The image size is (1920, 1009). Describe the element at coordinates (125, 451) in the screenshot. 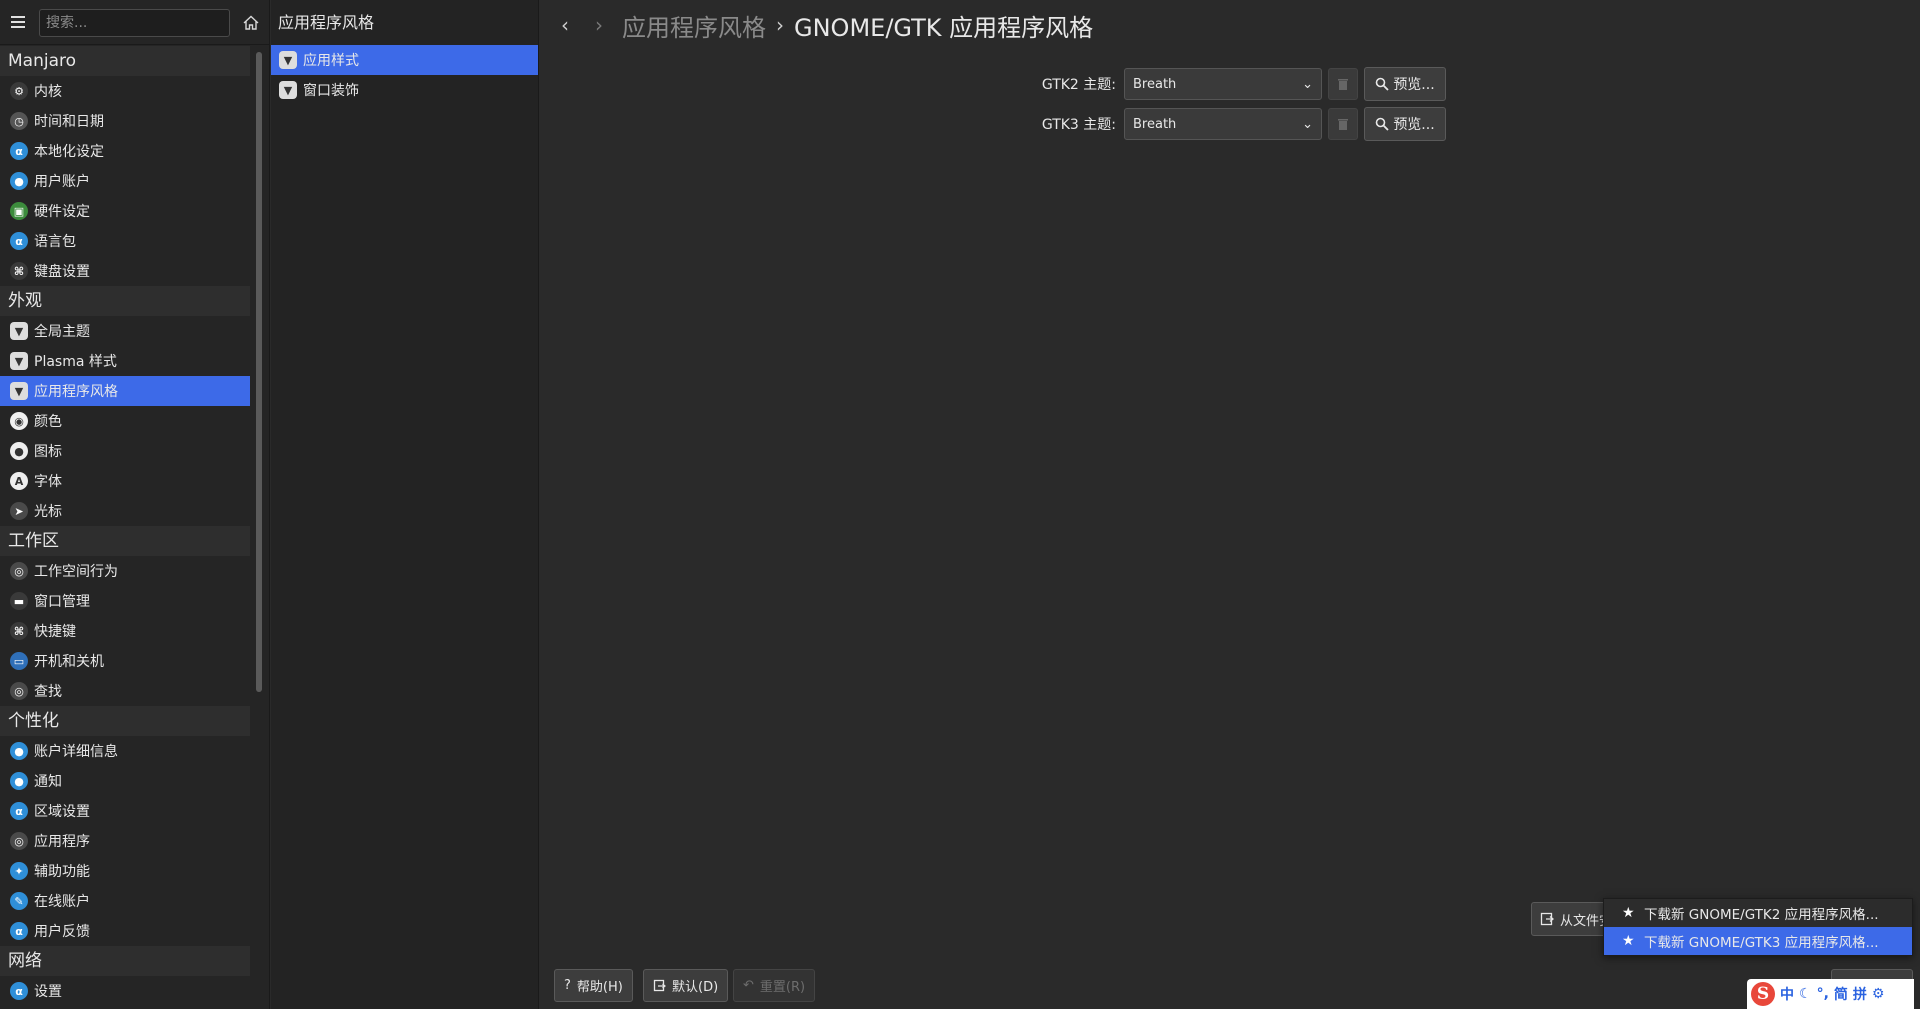

I see `sidebar-item: ● 图标` at that location.